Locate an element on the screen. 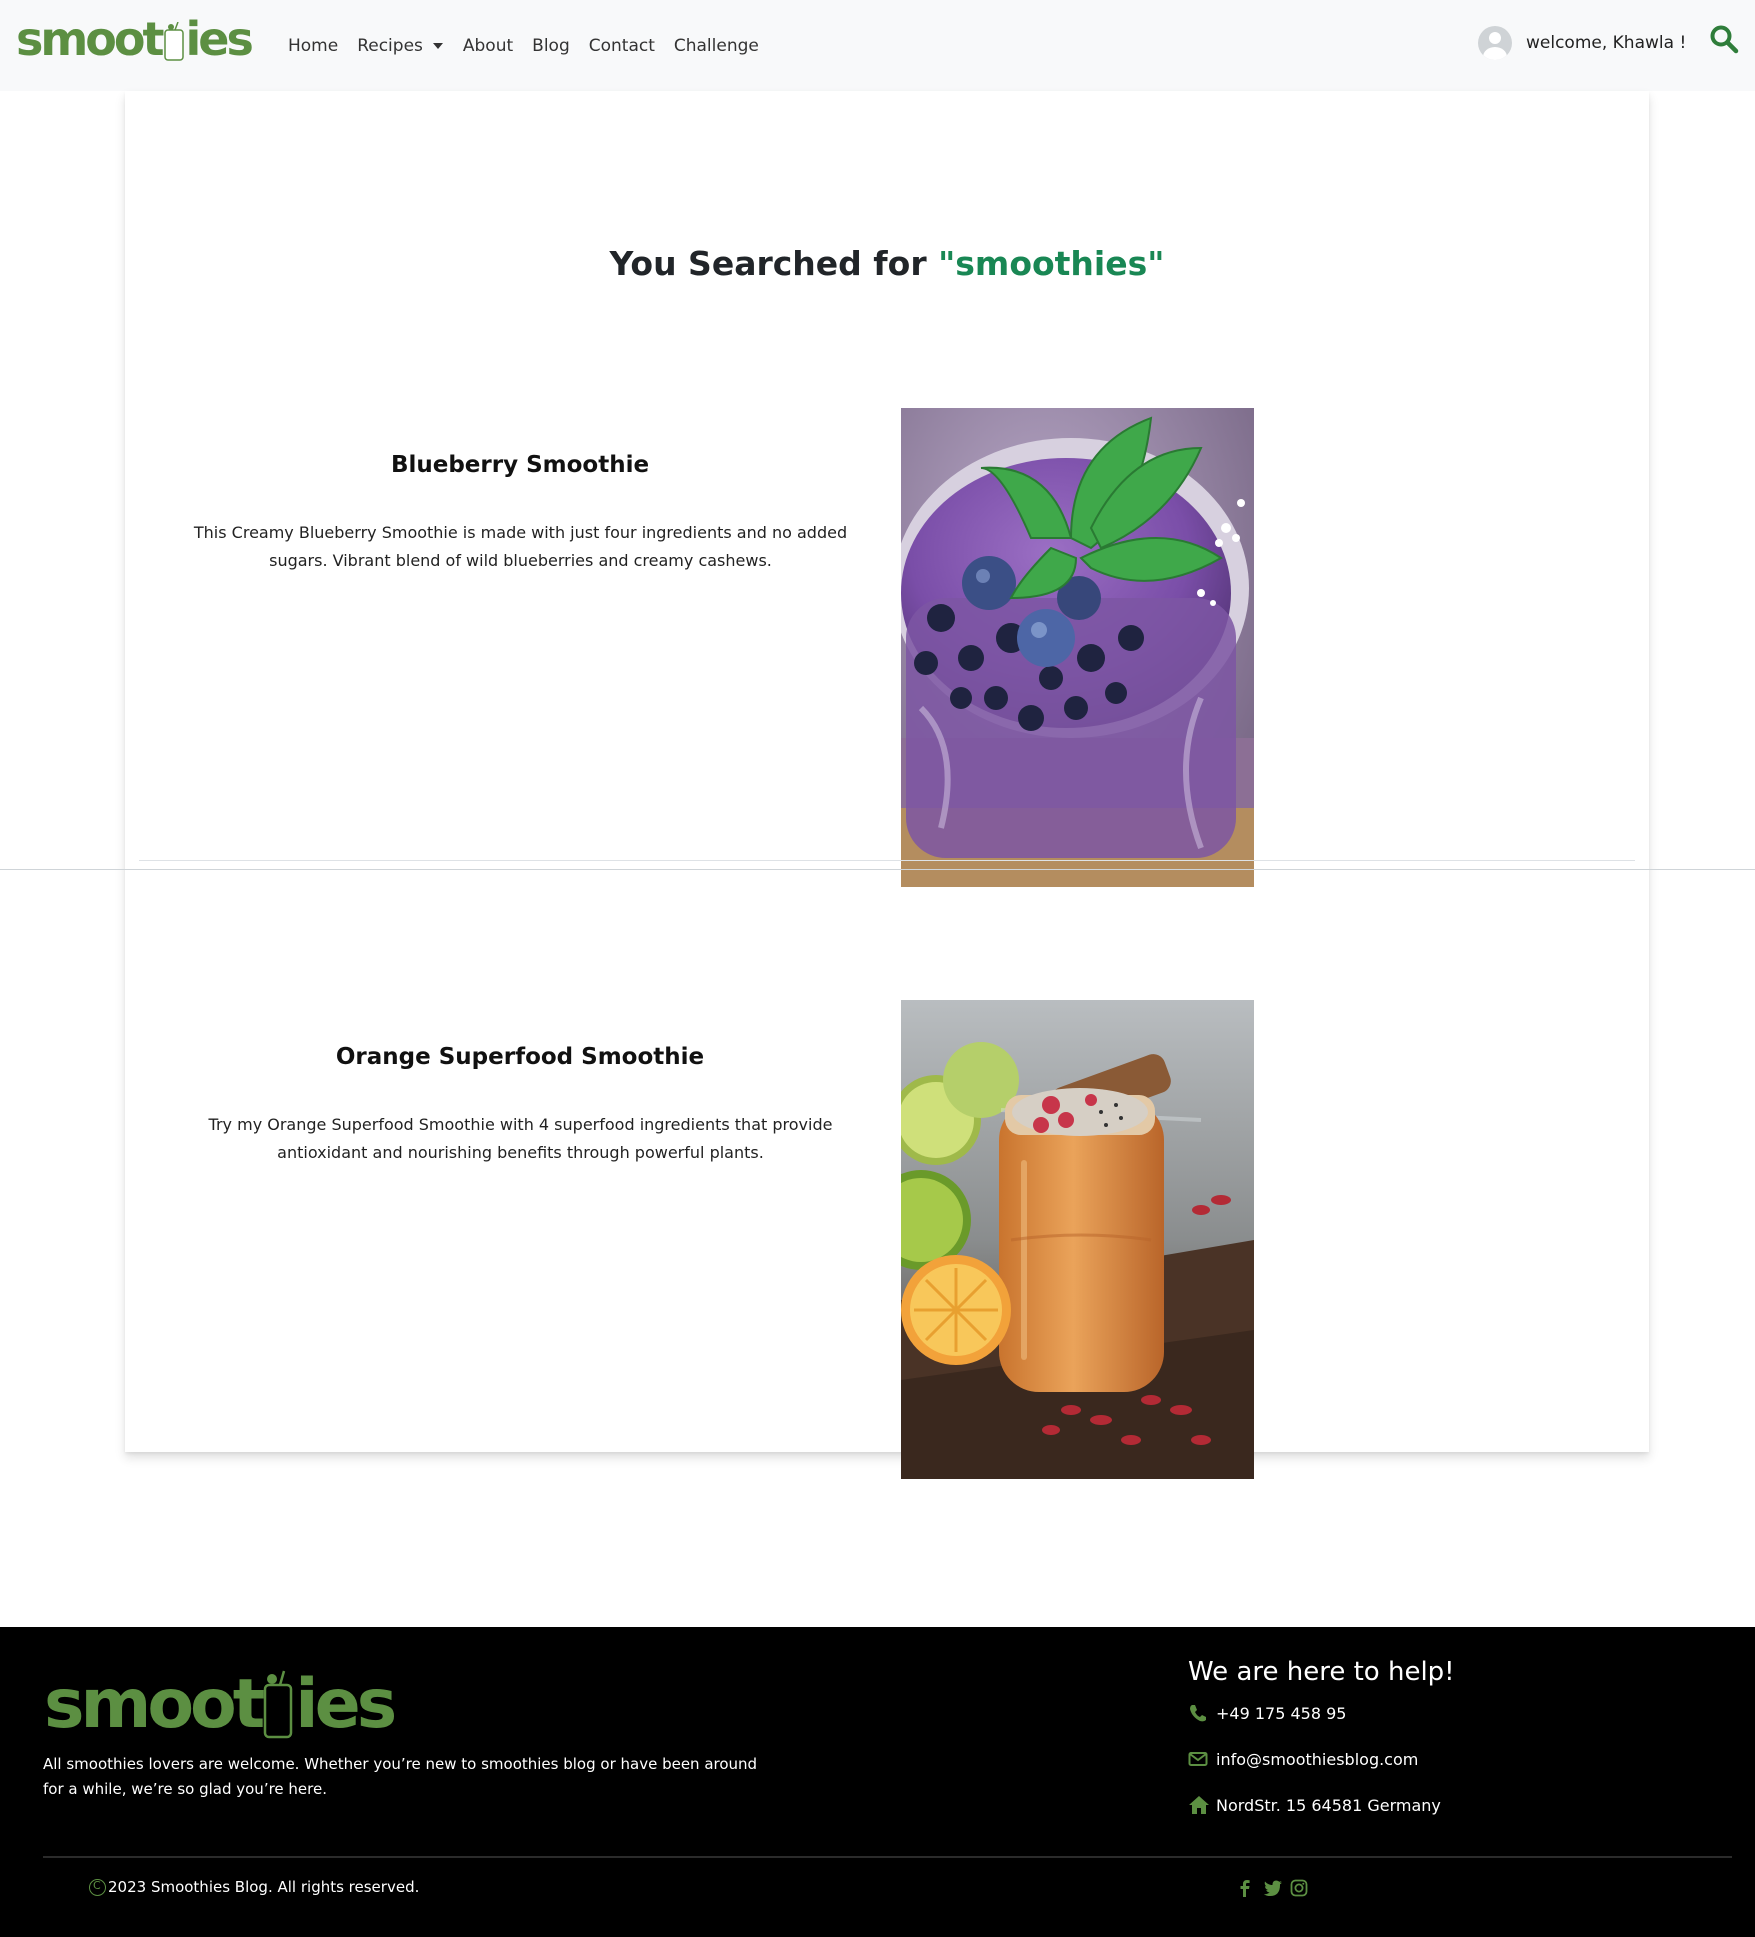 The height and width of the screenshot is (1937, 1755). footer-logo: smoot ies is located at coordinates (220, 1703).